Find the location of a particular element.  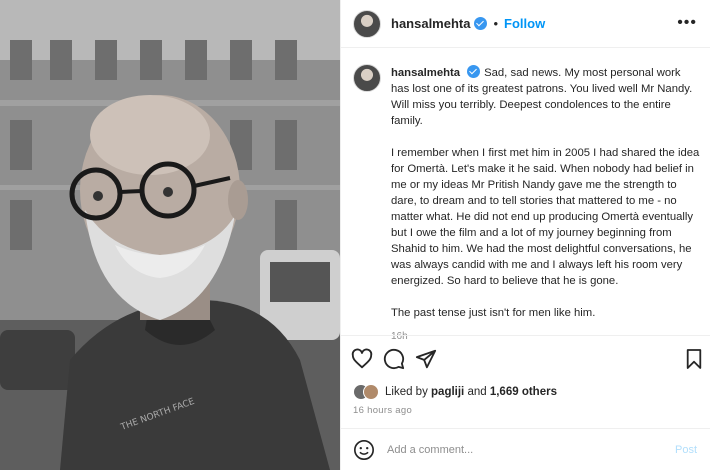

username-link: hansalmehta is located at coordinates (430, 23).